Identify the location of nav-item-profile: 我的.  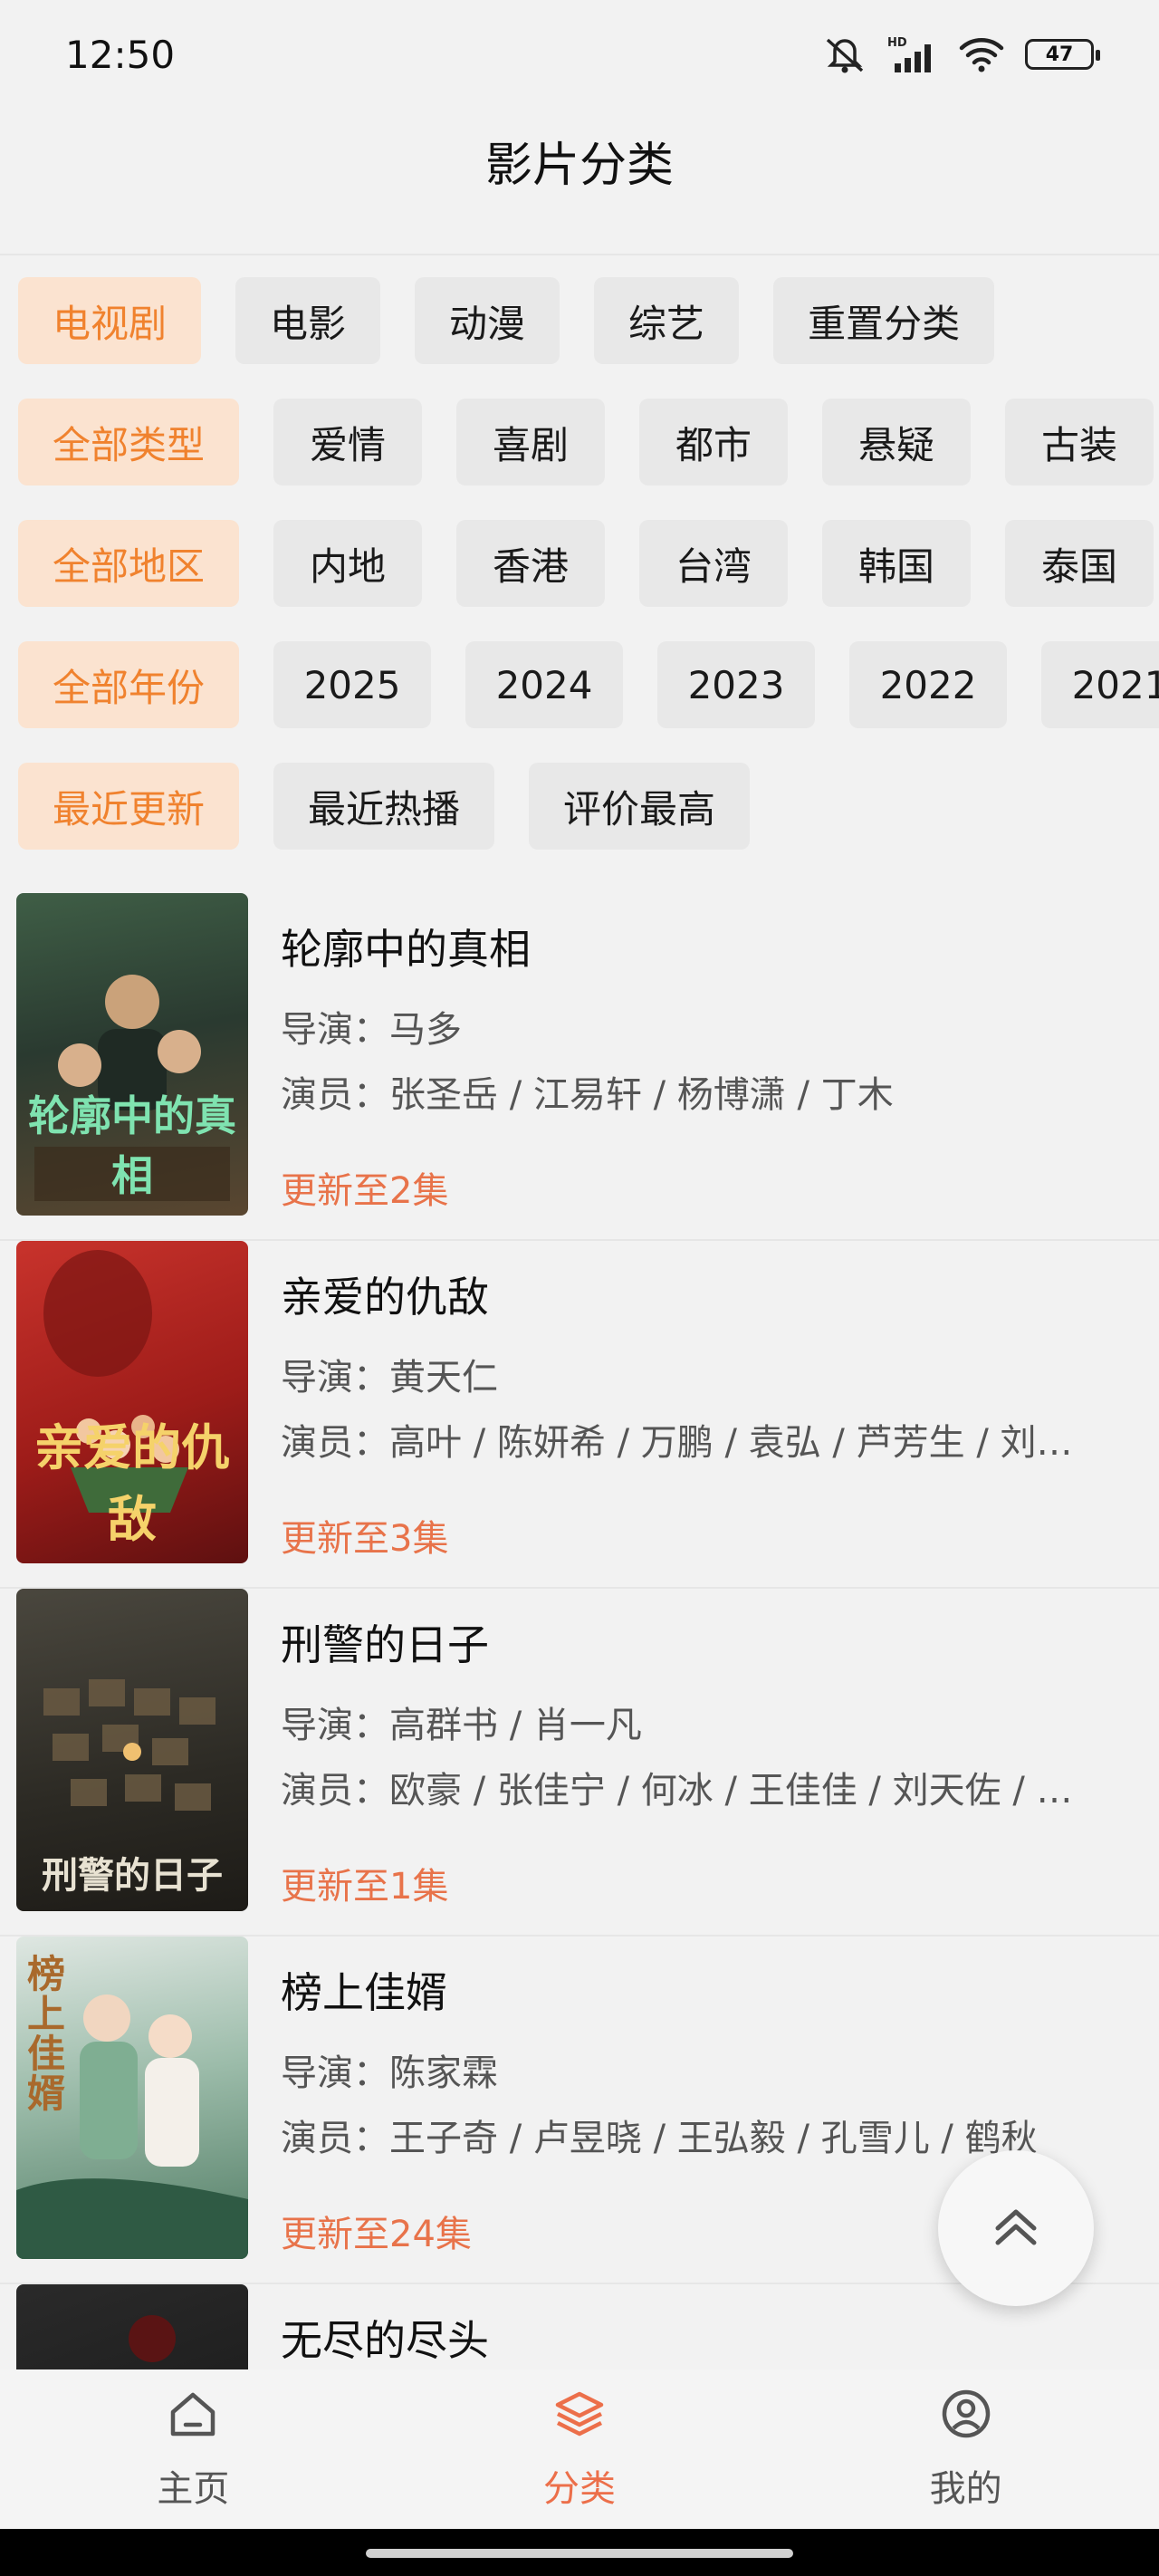
(965, 2449).